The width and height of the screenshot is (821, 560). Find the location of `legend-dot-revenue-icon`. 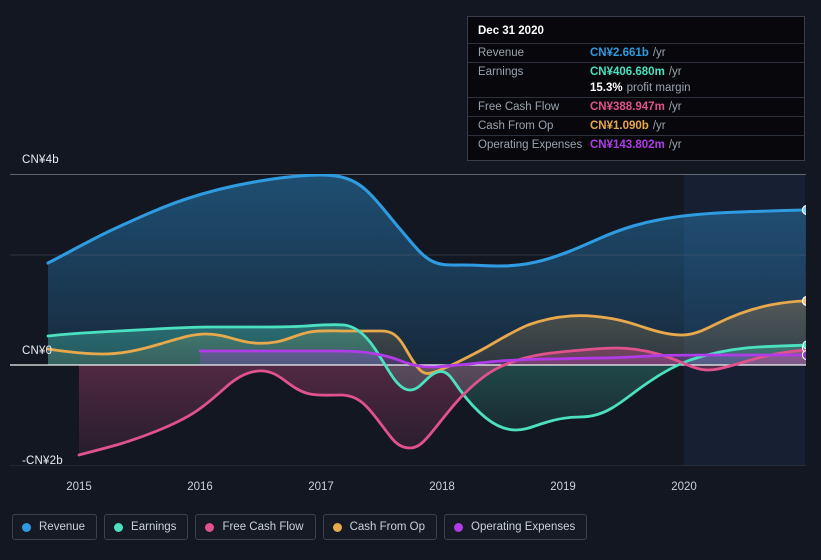

legend-dot-revenue-icon is located at coordinates (26, 527).